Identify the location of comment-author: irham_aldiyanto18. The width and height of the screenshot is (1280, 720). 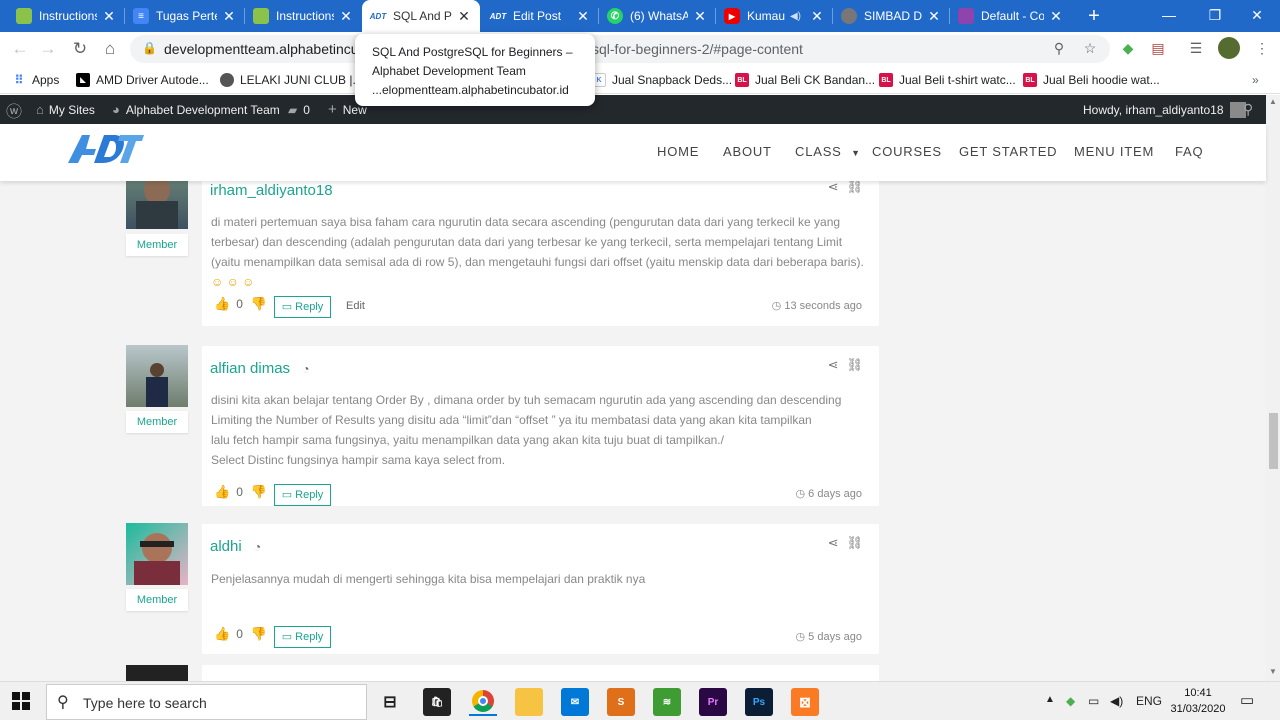
(271, 190).